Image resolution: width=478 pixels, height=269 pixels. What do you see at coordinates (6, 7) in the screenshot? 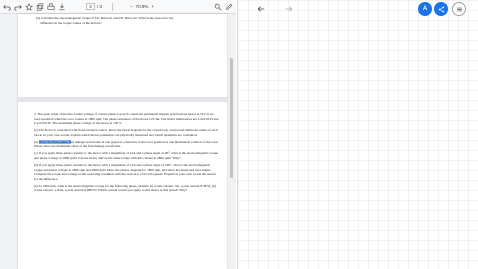
I see `undo-icon` at bounding box center [6, 7].